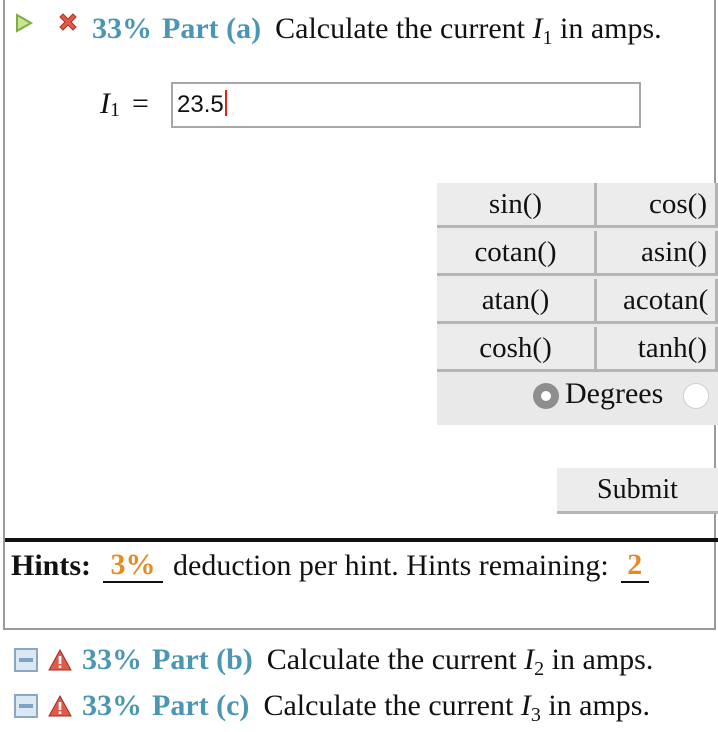 The width and height of the screenshot is (718, 732). Describe the element at coordinates (546, 396) in the screenshot. I see `degrees-radio` at that location.